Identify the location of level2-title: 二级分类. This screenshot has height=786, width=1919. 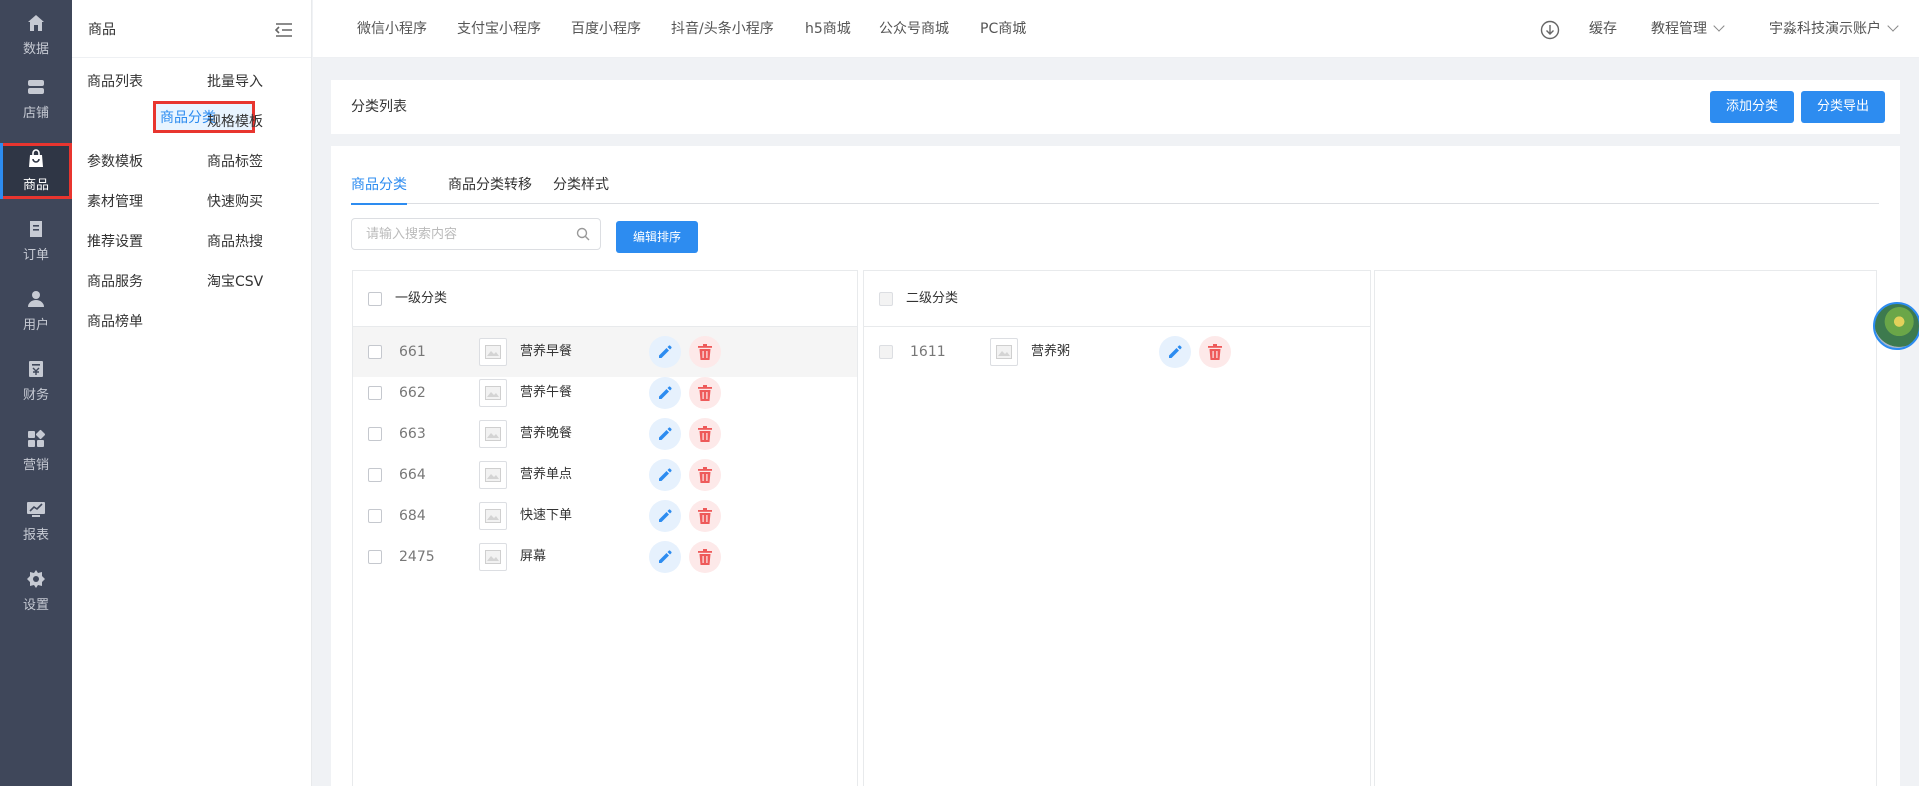
(932, 298).